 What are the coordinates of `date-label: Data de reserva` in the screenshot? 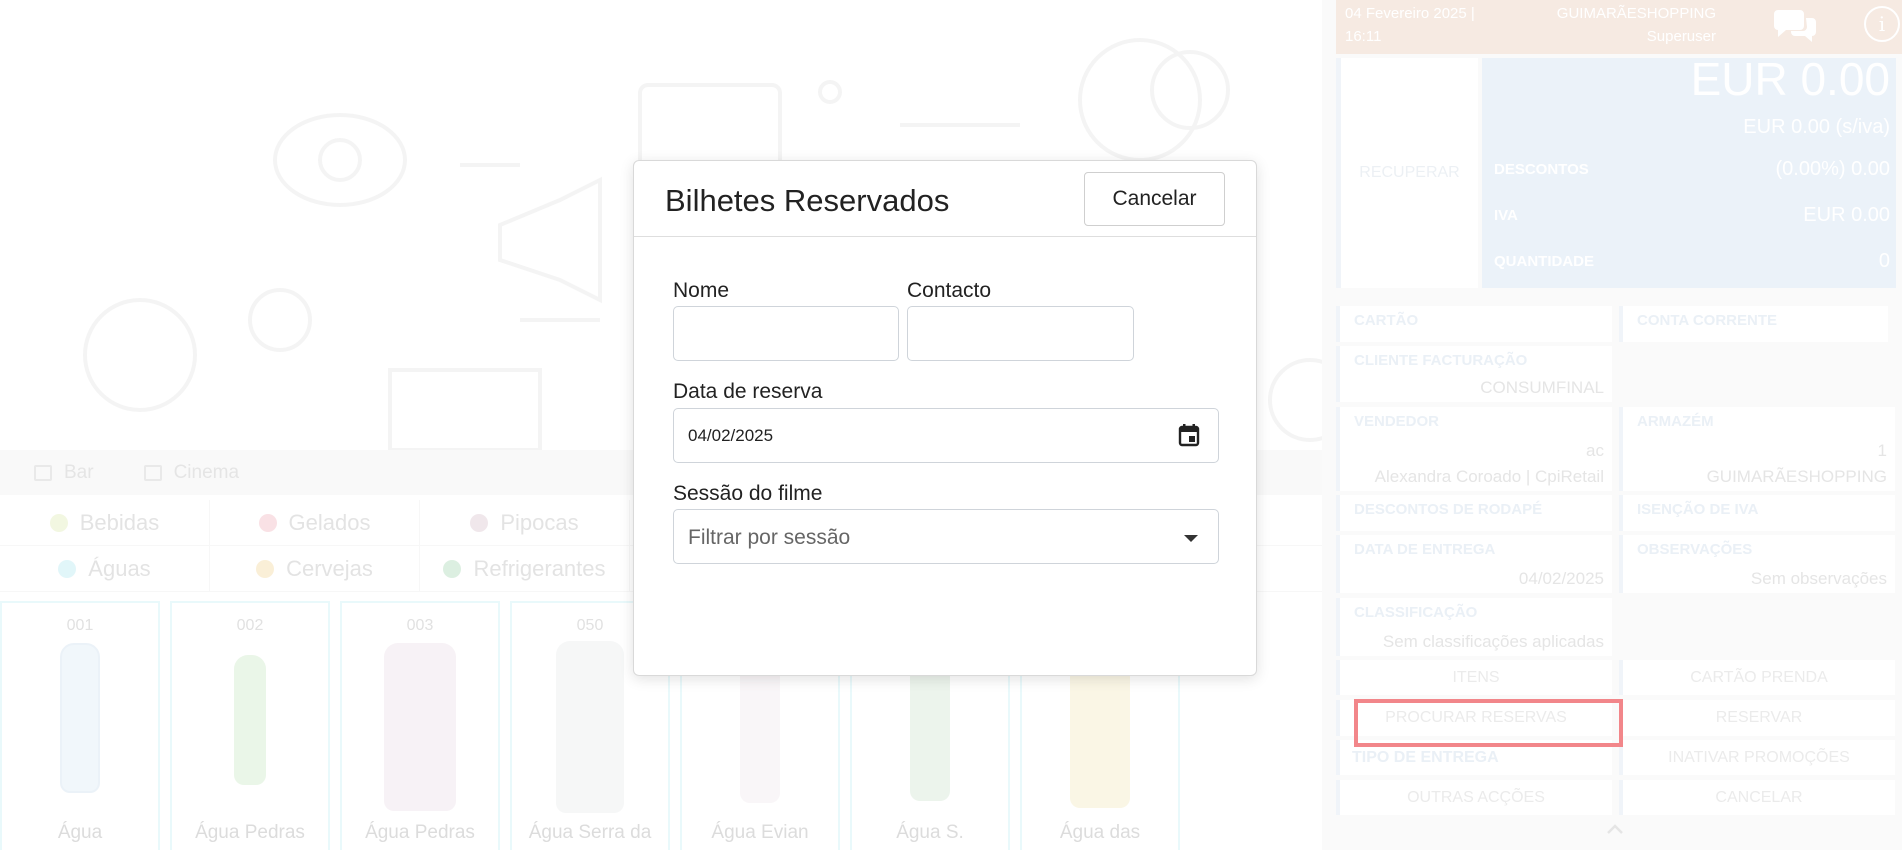 It's located at (748, 391).